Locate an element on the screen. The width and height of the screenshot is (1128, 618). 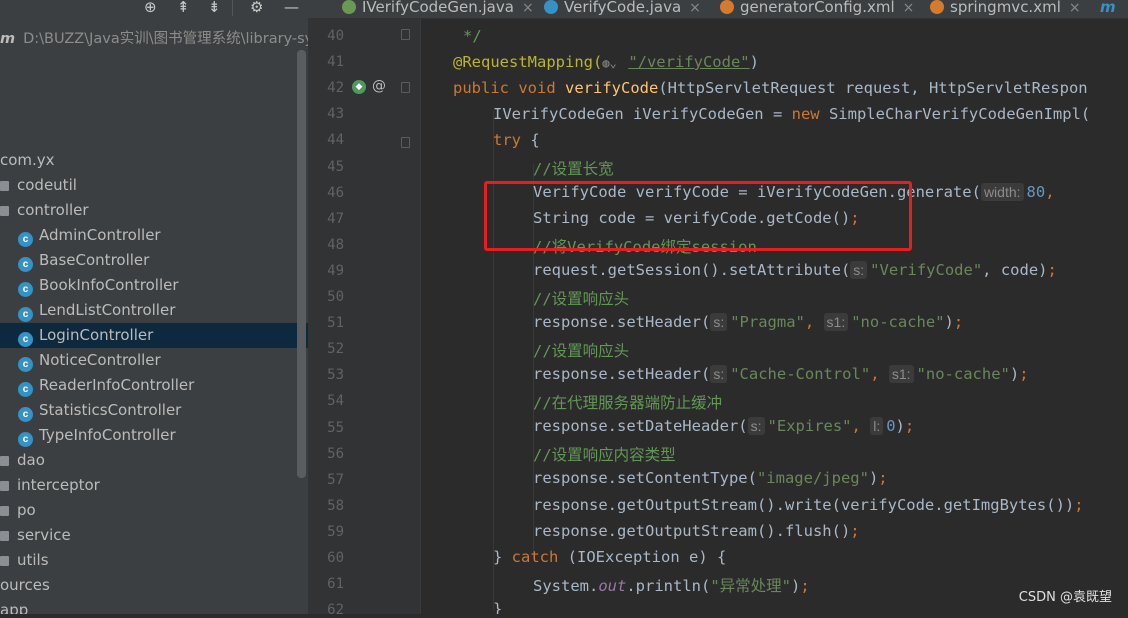
request-path-link: "/verifyCode" is located at coordinates (688, 62).